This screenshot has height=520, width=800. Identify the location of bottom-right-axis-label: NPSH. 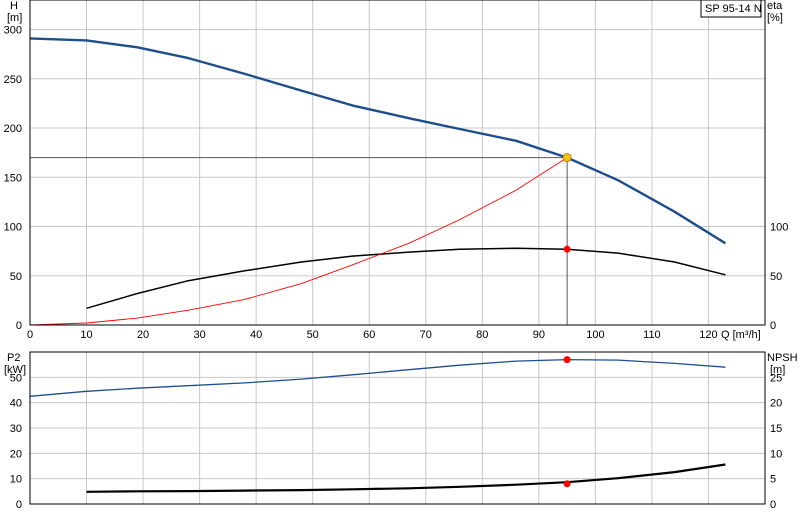
(782, 358).